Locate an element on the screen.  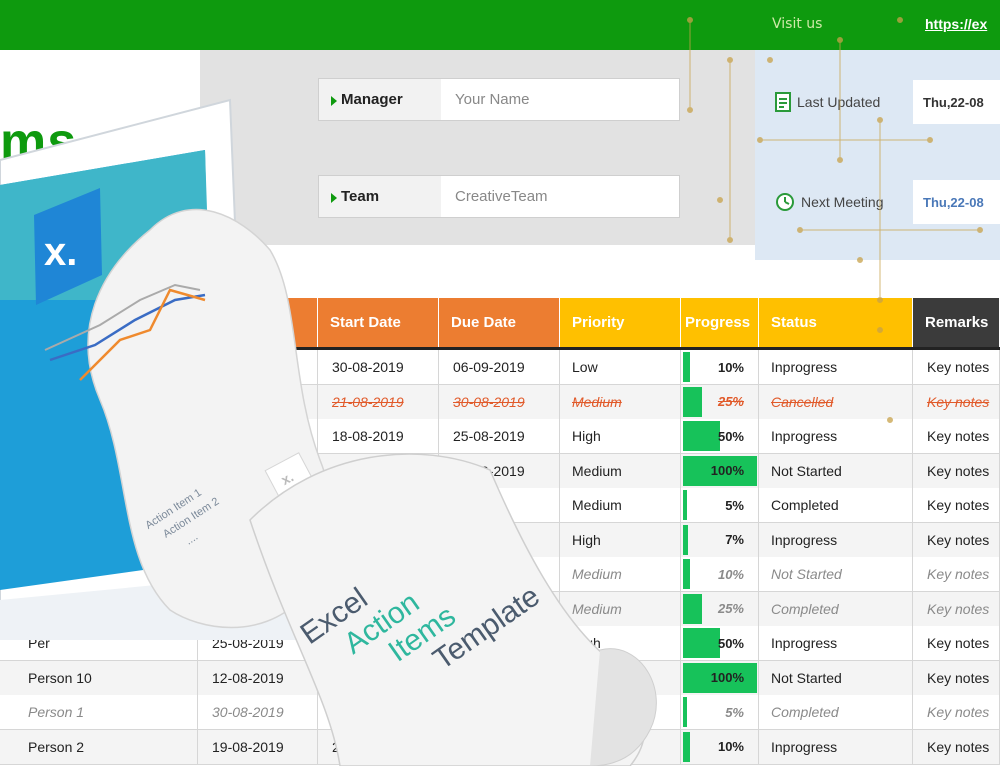
cell-created-on: 19-08-2019 is located at coordinates (258, 746).